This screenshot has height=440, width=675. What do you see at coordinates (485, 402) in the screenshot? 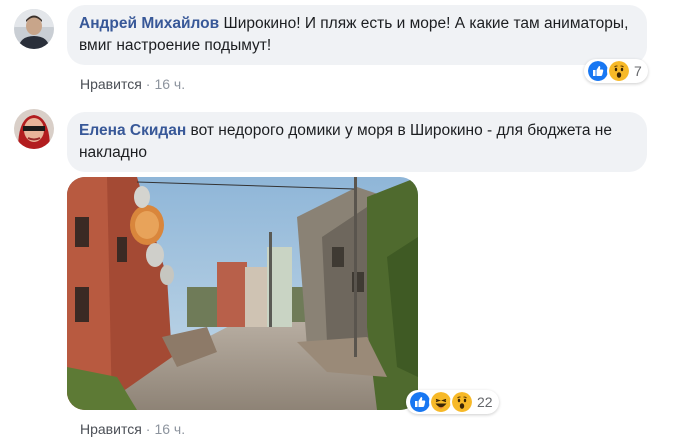
I see `reaction-count: 22` at bounding box center [485, 402].